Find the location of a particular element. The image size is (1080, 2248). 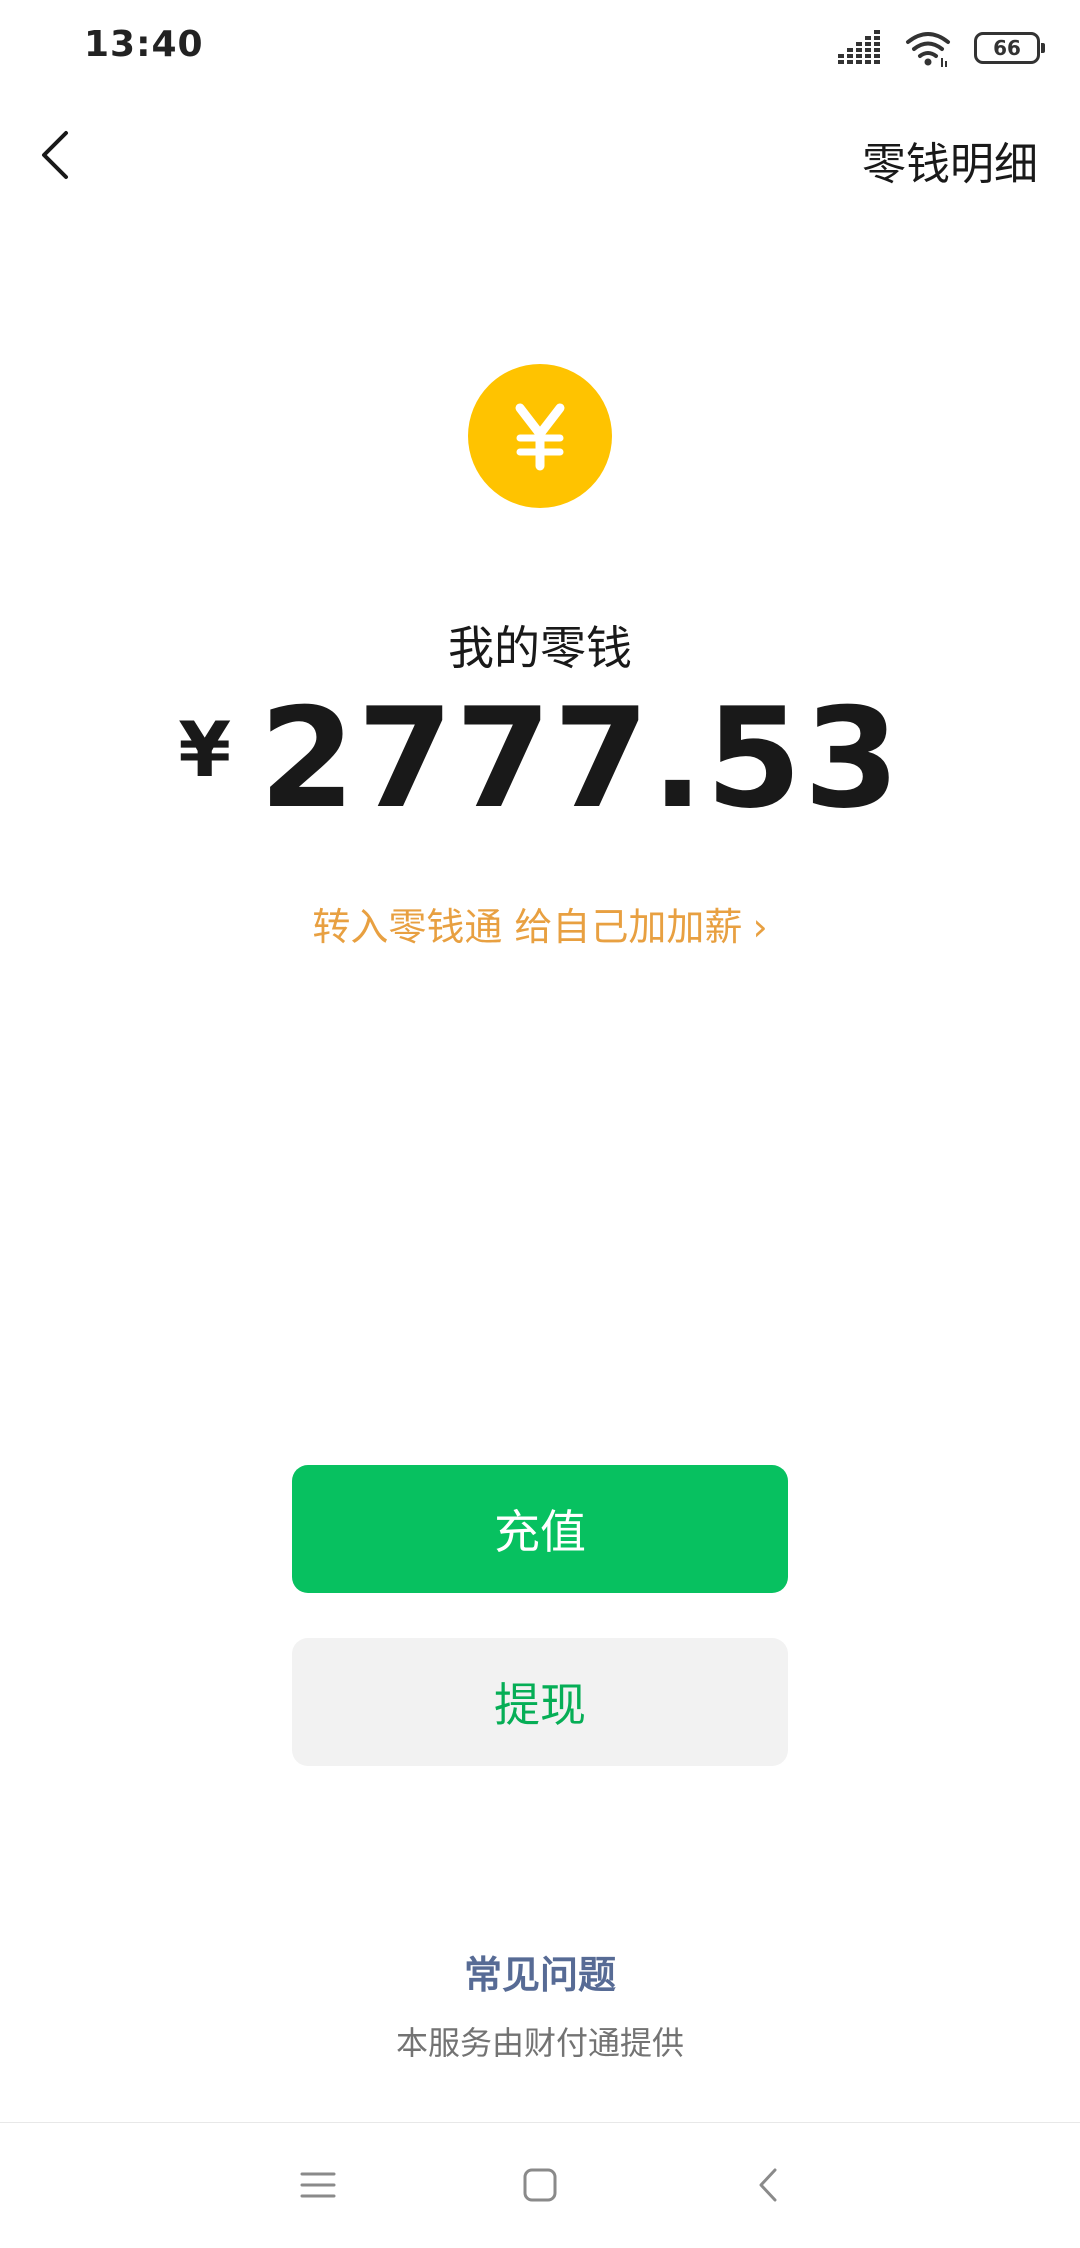

promo-text: 转入零钱通 给自己加加薪 is located at coordinates (527, 927).